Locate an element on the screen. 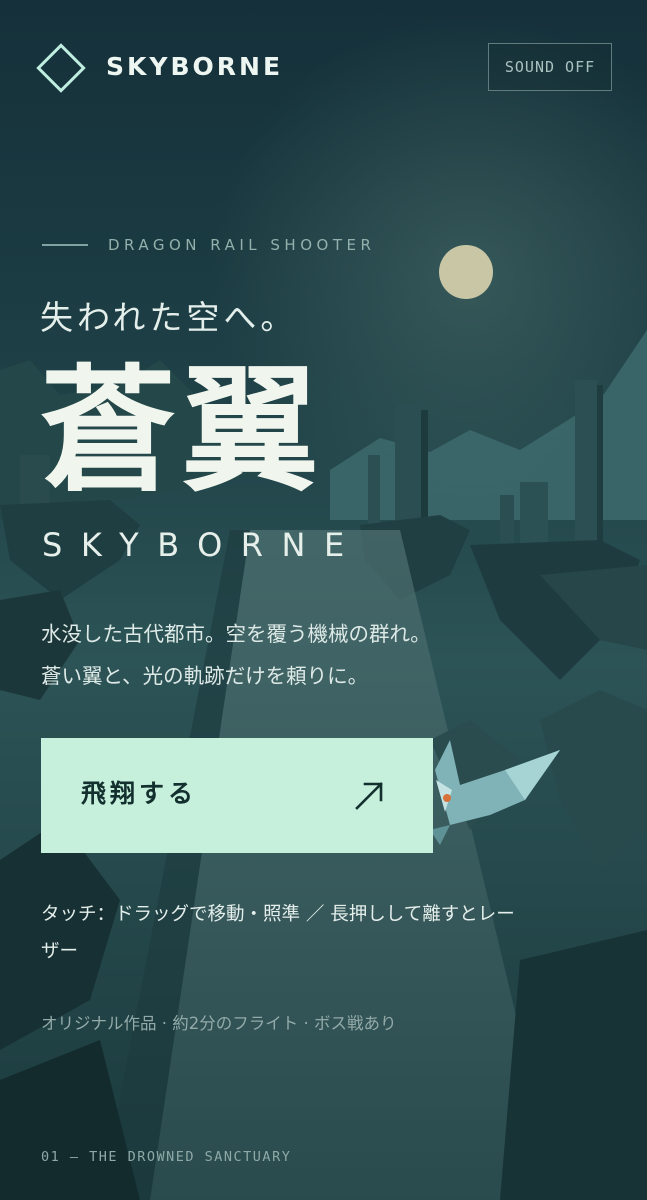 The width and height of the screenshot is (647, 1200). fly-button: 飛翔する is located at coordinates (237, 795).